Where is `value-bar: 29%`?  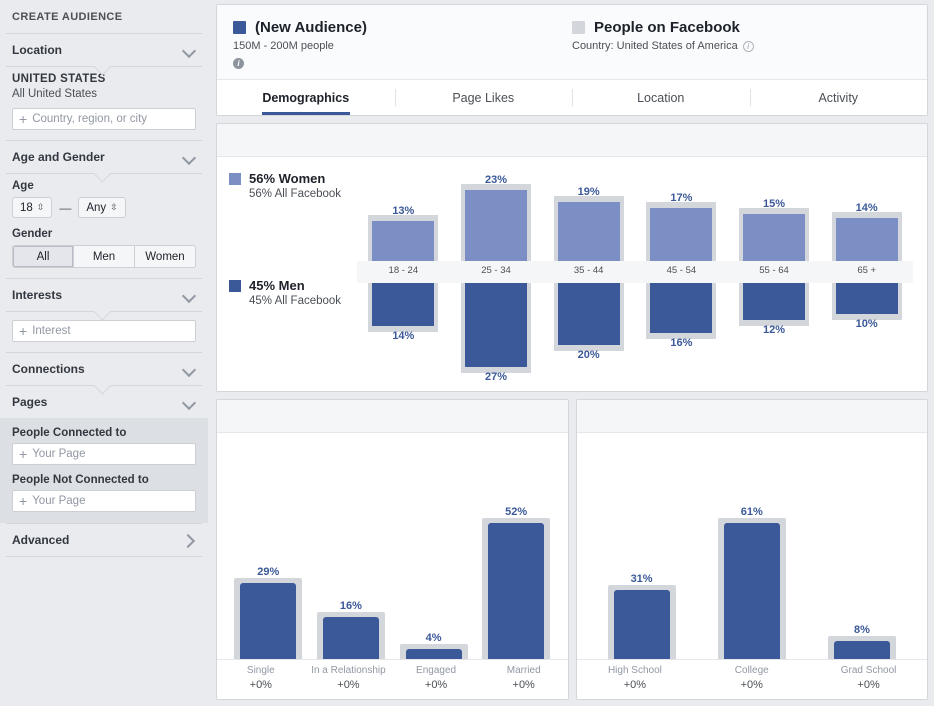 value-bar: 29% is located at coordinates (268, 612).